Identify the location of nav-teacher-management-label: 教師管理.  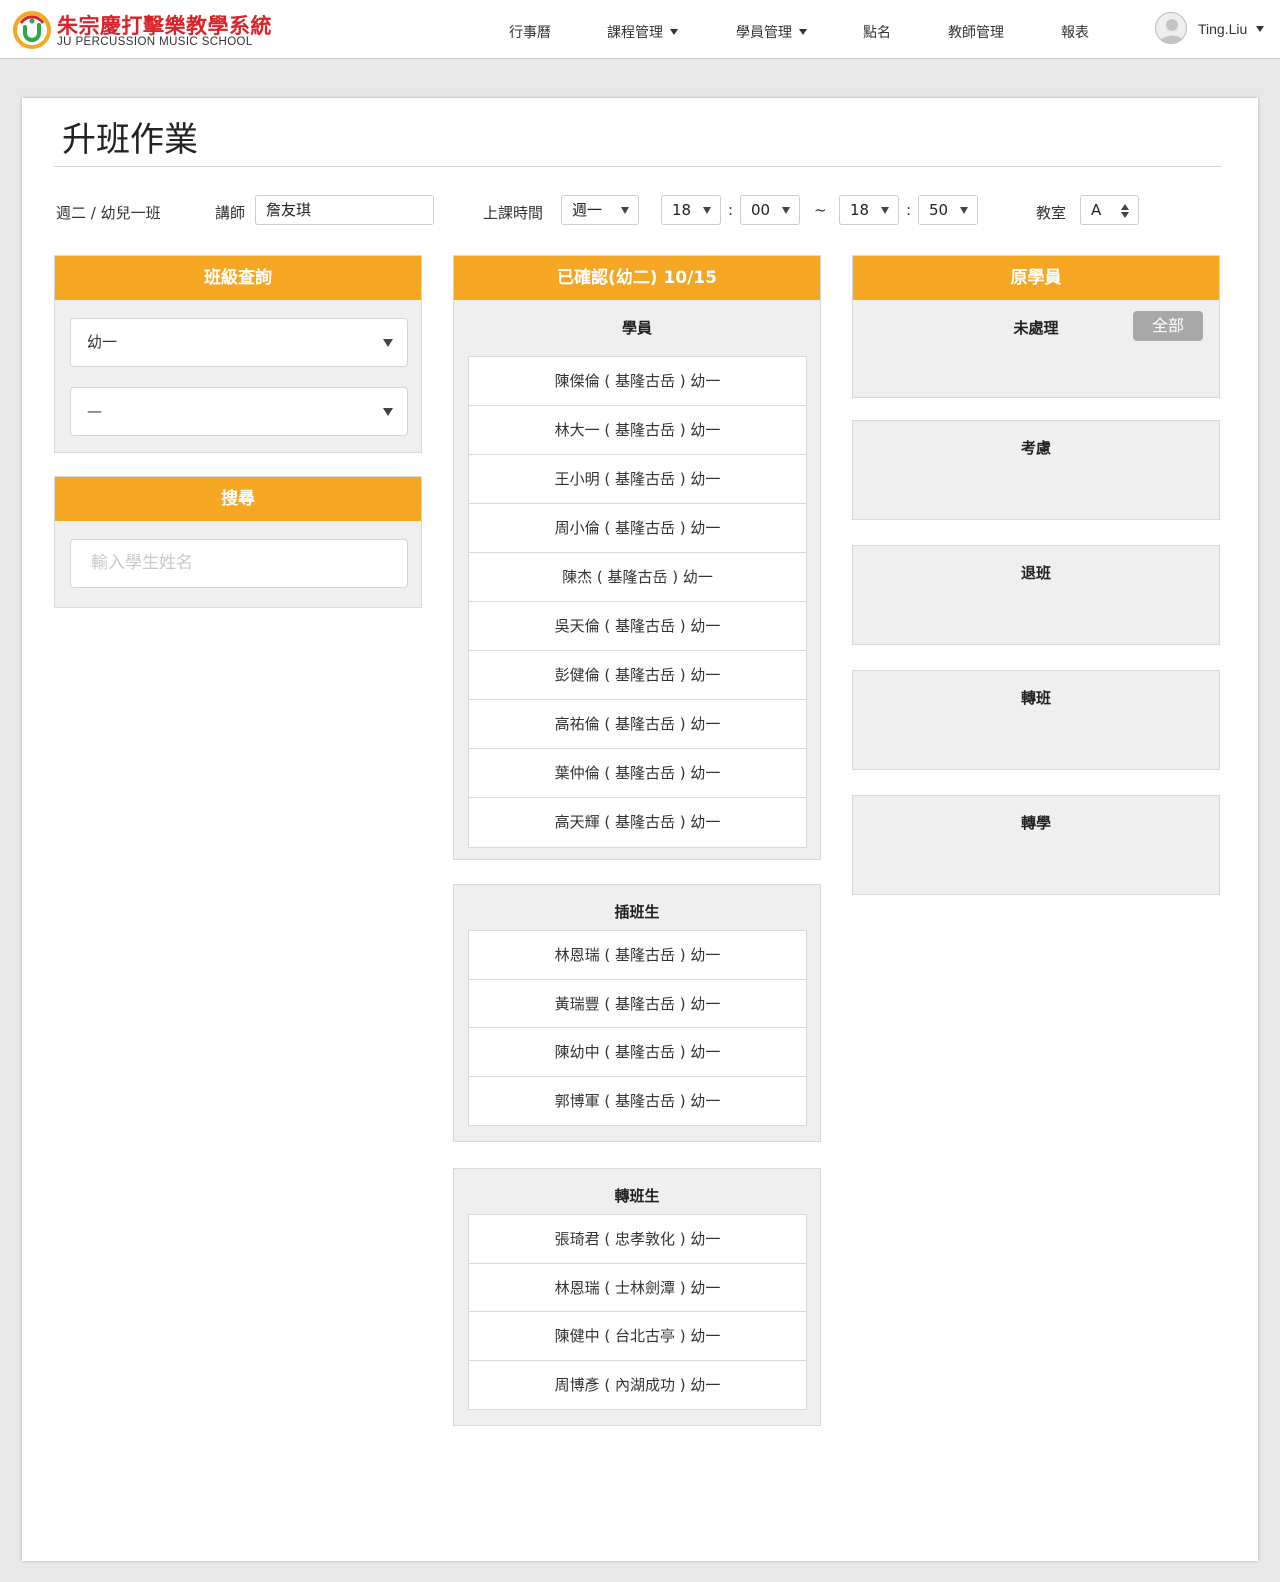
(976, 33).